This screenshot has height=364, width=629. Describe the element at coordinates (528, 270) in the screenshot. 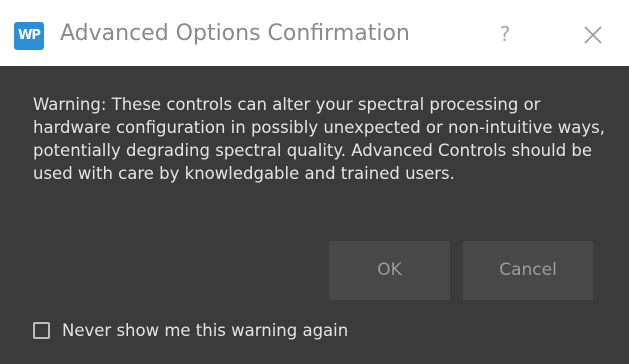

I see `cancel-button: Cancel` at that location.